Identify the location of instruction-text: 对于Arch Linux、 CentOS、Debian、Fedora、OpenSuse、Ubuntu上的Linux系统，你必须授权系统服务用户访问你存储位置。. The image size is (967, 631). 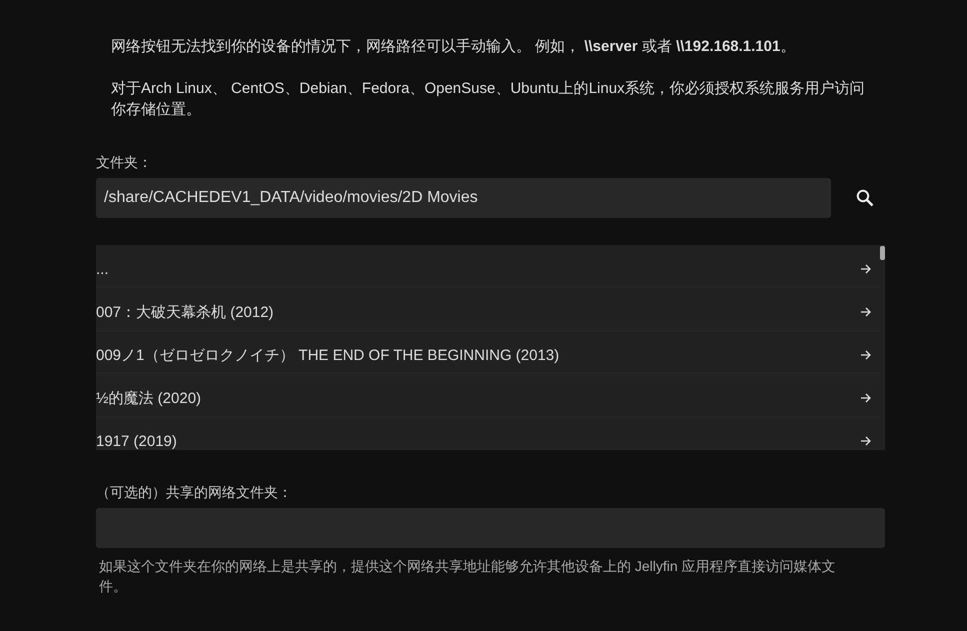
(488, 99).